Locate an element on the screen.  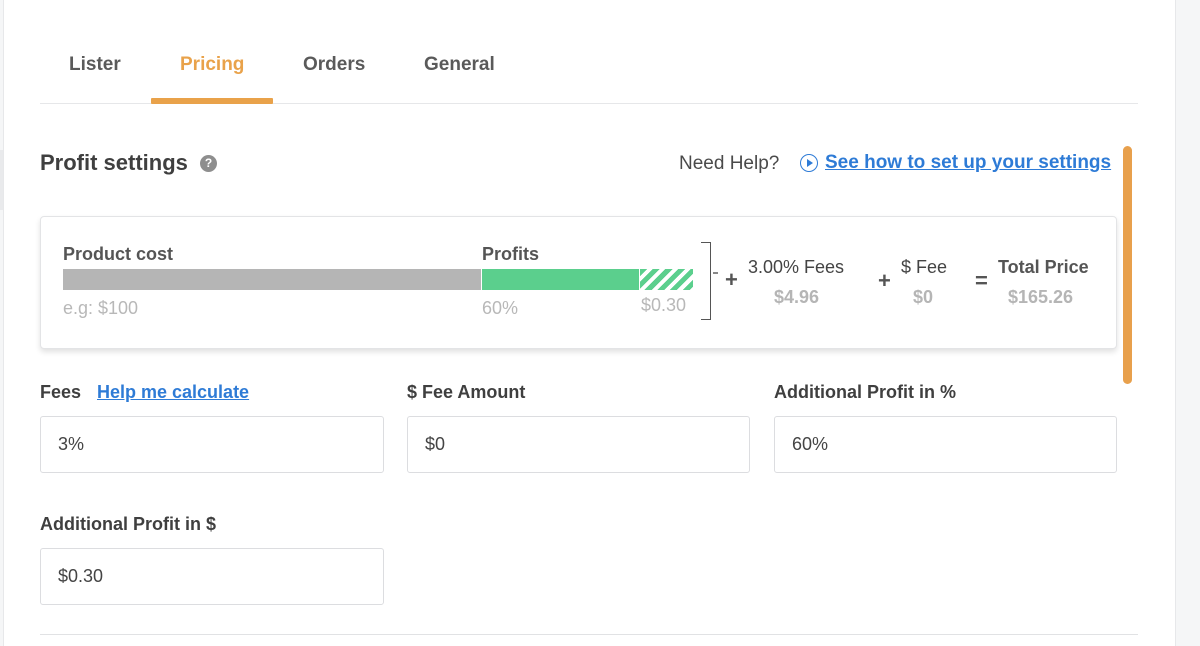
section-divider is located at coordinates (589, 634).